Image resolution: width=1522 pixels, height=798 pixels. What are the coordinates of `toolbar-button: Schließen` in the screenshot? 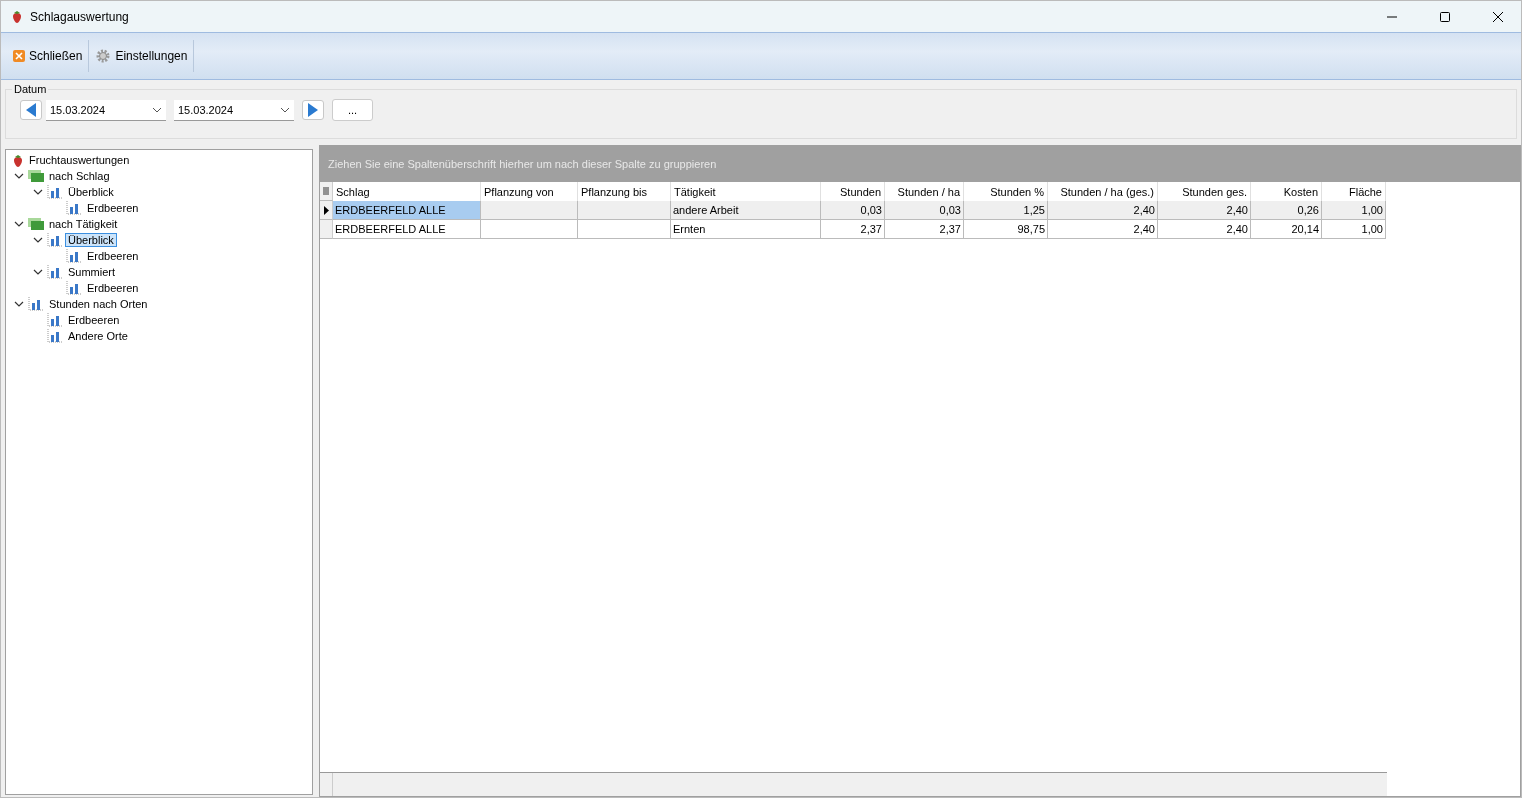 It's located at (48, 56).